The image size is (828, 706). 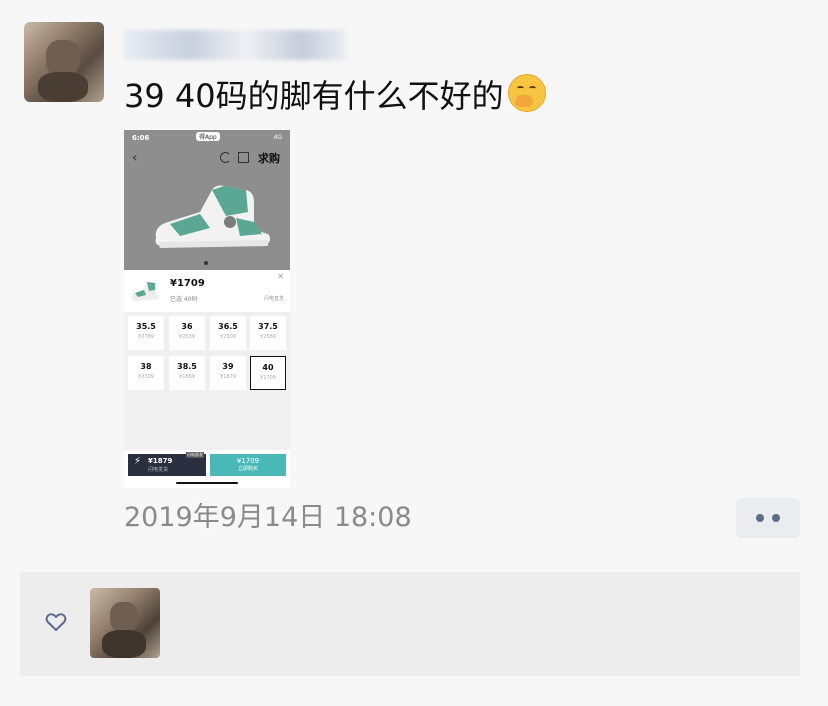 I want to click on product-price: ¥1709, so click(x=187, y=283).